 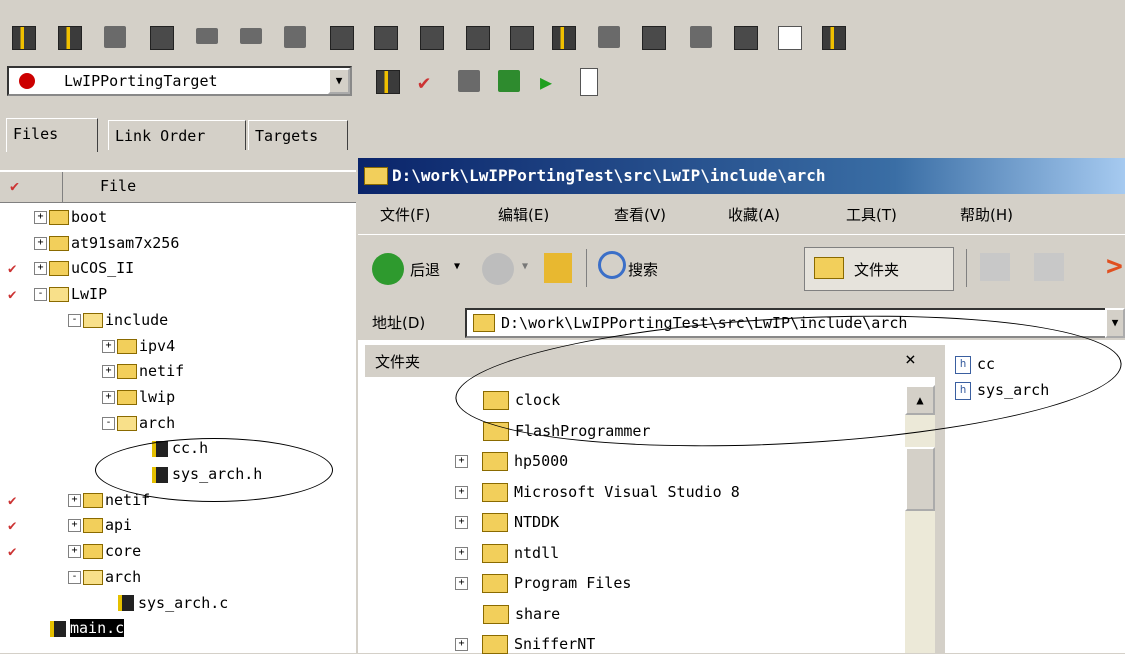 What do you see at coordinates (388, 82) in the screenshot?
I see `target-settings-icon` at bounding box center [388, 82].